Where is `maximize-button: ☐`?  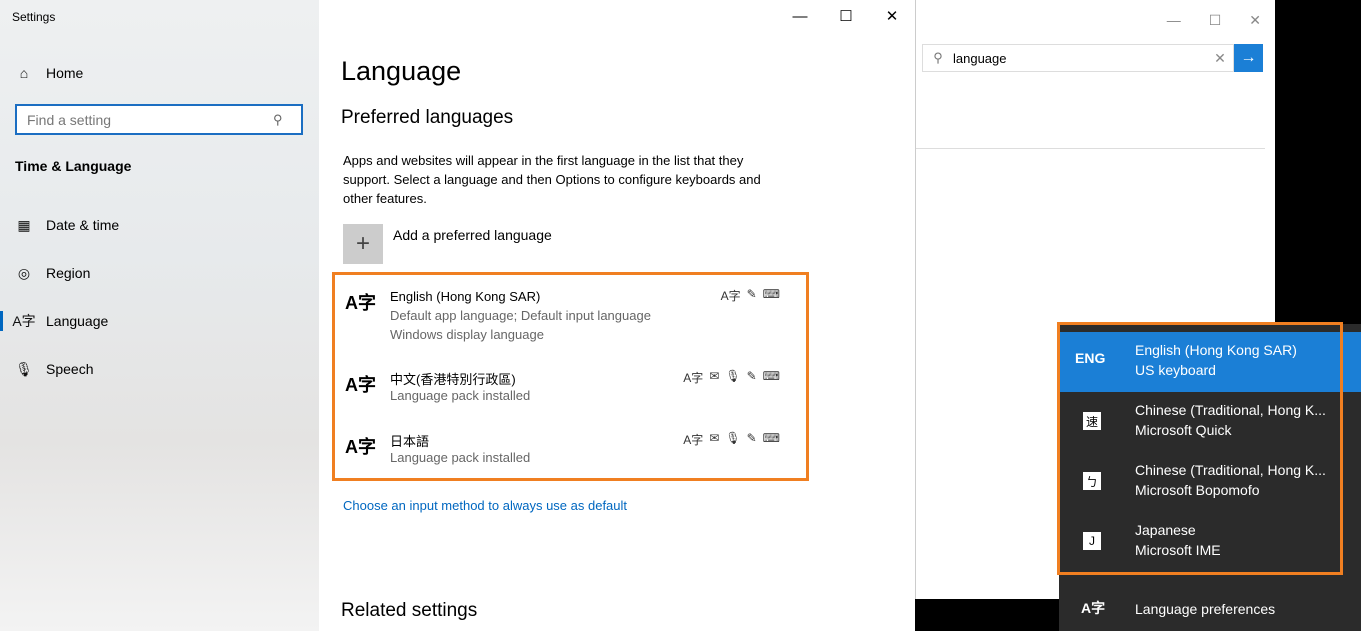 maximize-button: ☐ is located at coordinates (846, 16).